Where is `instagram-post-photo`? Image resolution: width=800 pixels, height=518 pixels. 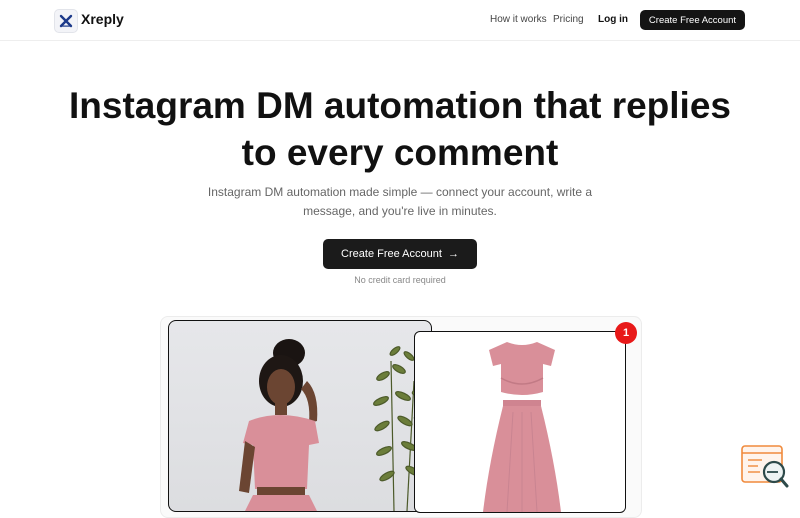 instagram-post-photo is located at coordinates (300, 416).